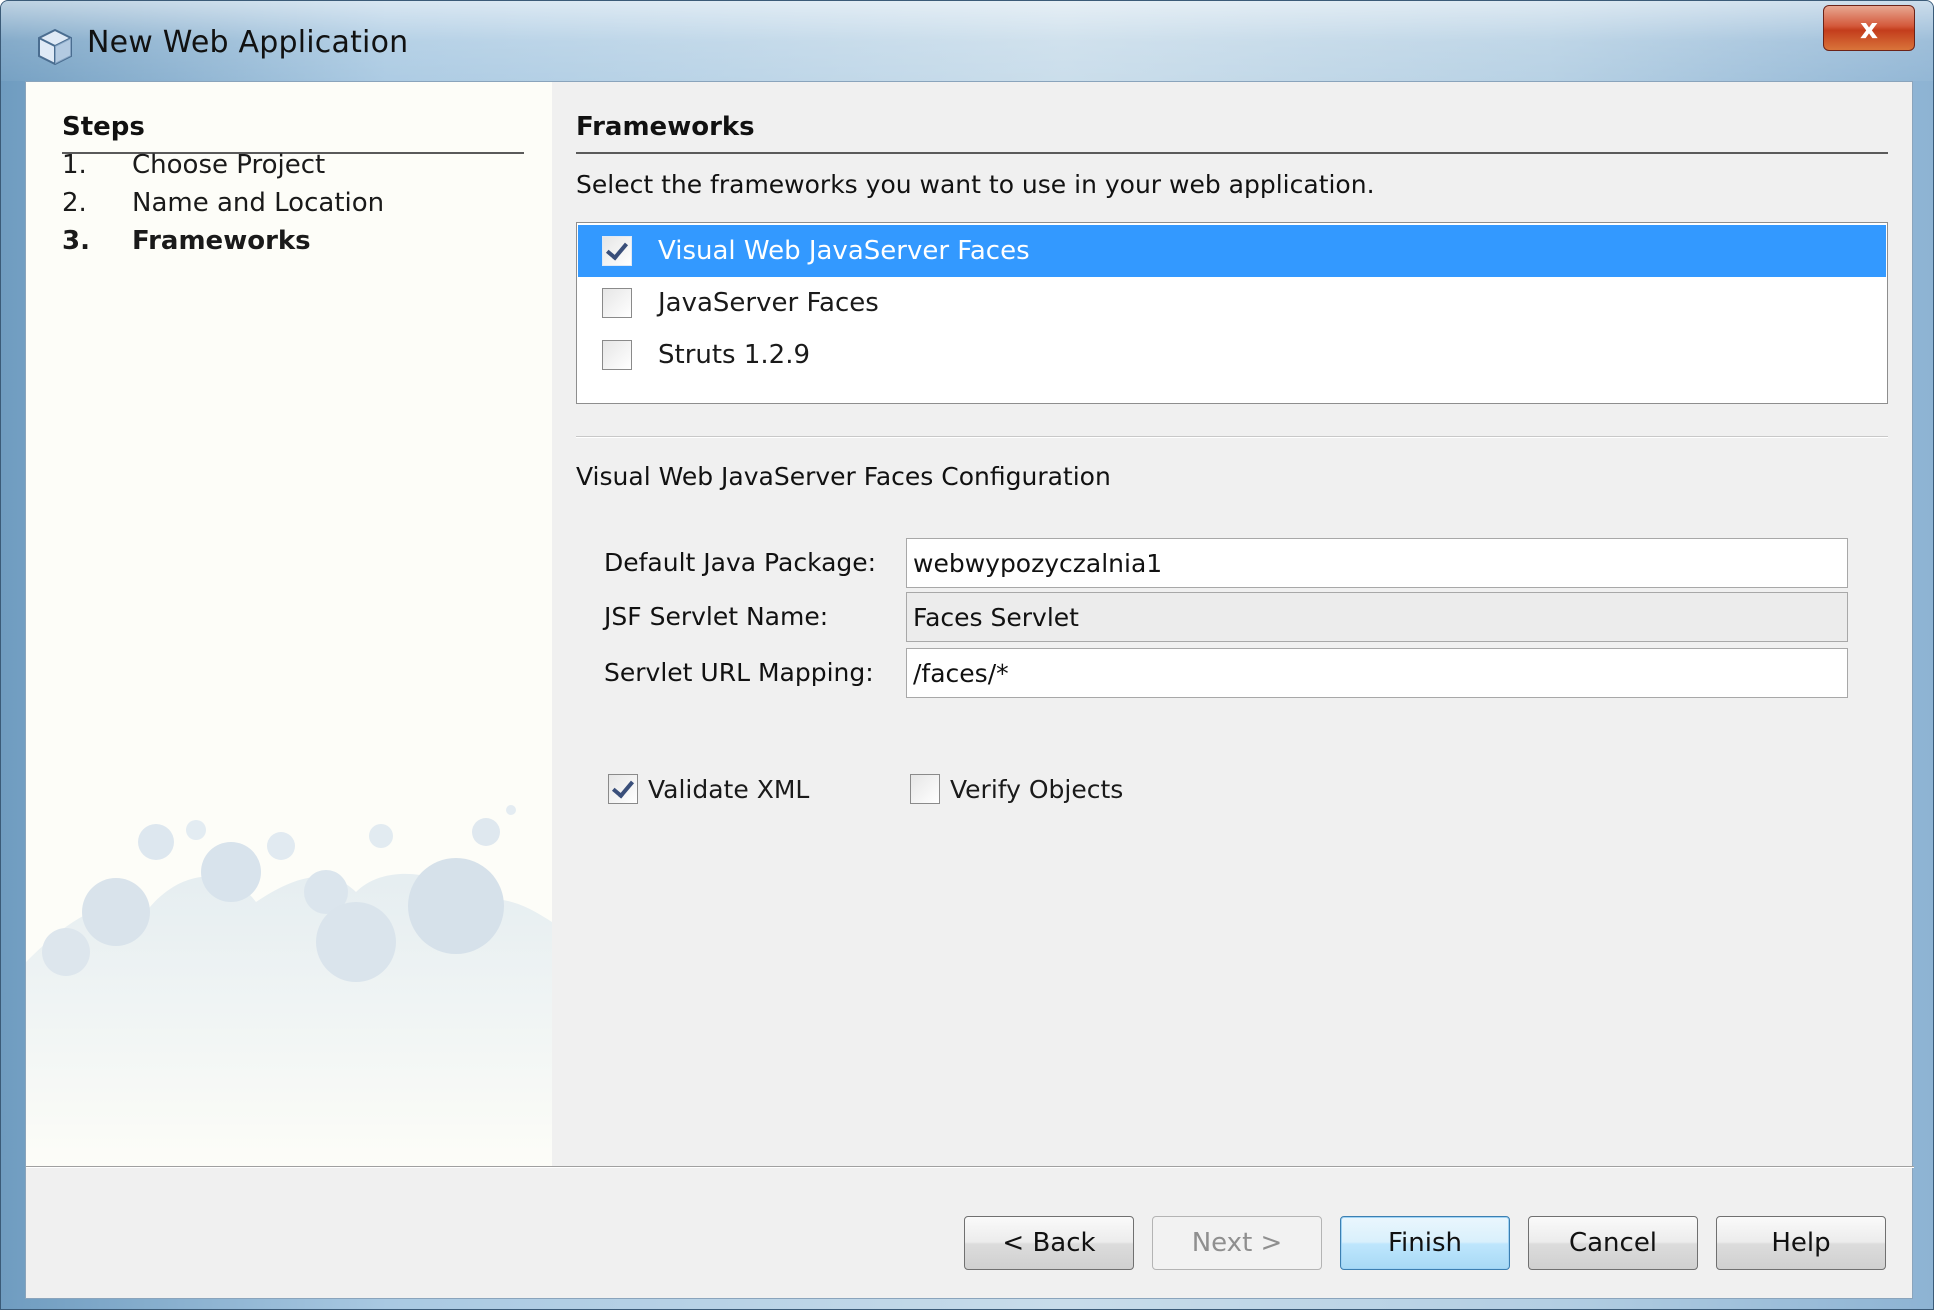 The width and height of the screenshot is (1934, 1310). I want to click on validate-xml-checkbox: Validate XML, so click(708, 789).